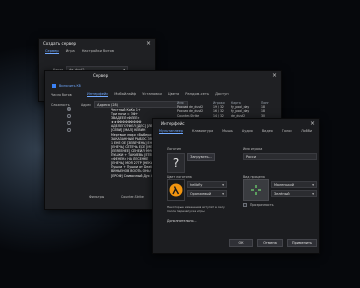 Image resolution: width=360 pixels, height=288 pixels. I want to click on tab-multiplayer: Мультиплеер, so click(171, 131).